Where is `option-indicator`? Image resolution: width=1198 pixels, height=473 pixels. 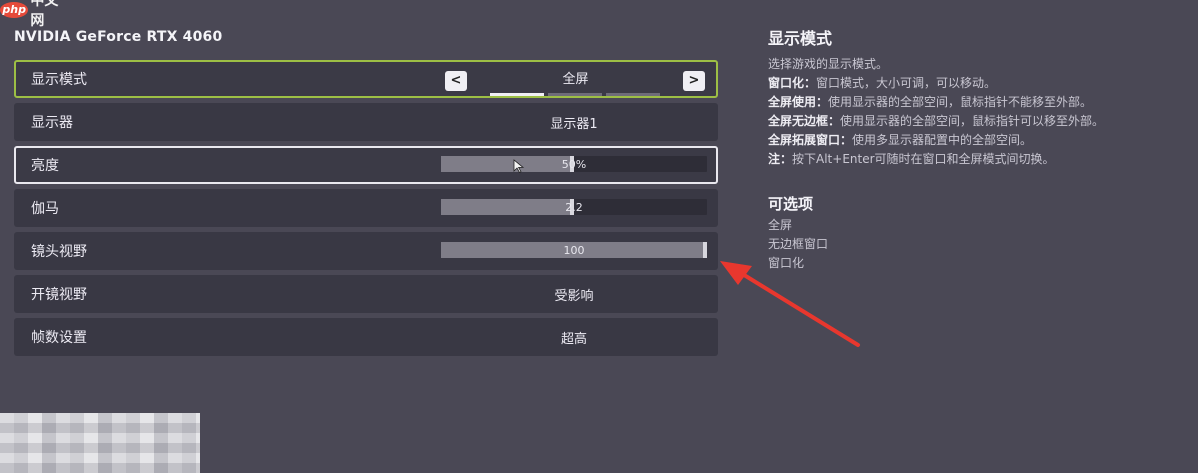
option-indicator is located at coordinates (575, 94).